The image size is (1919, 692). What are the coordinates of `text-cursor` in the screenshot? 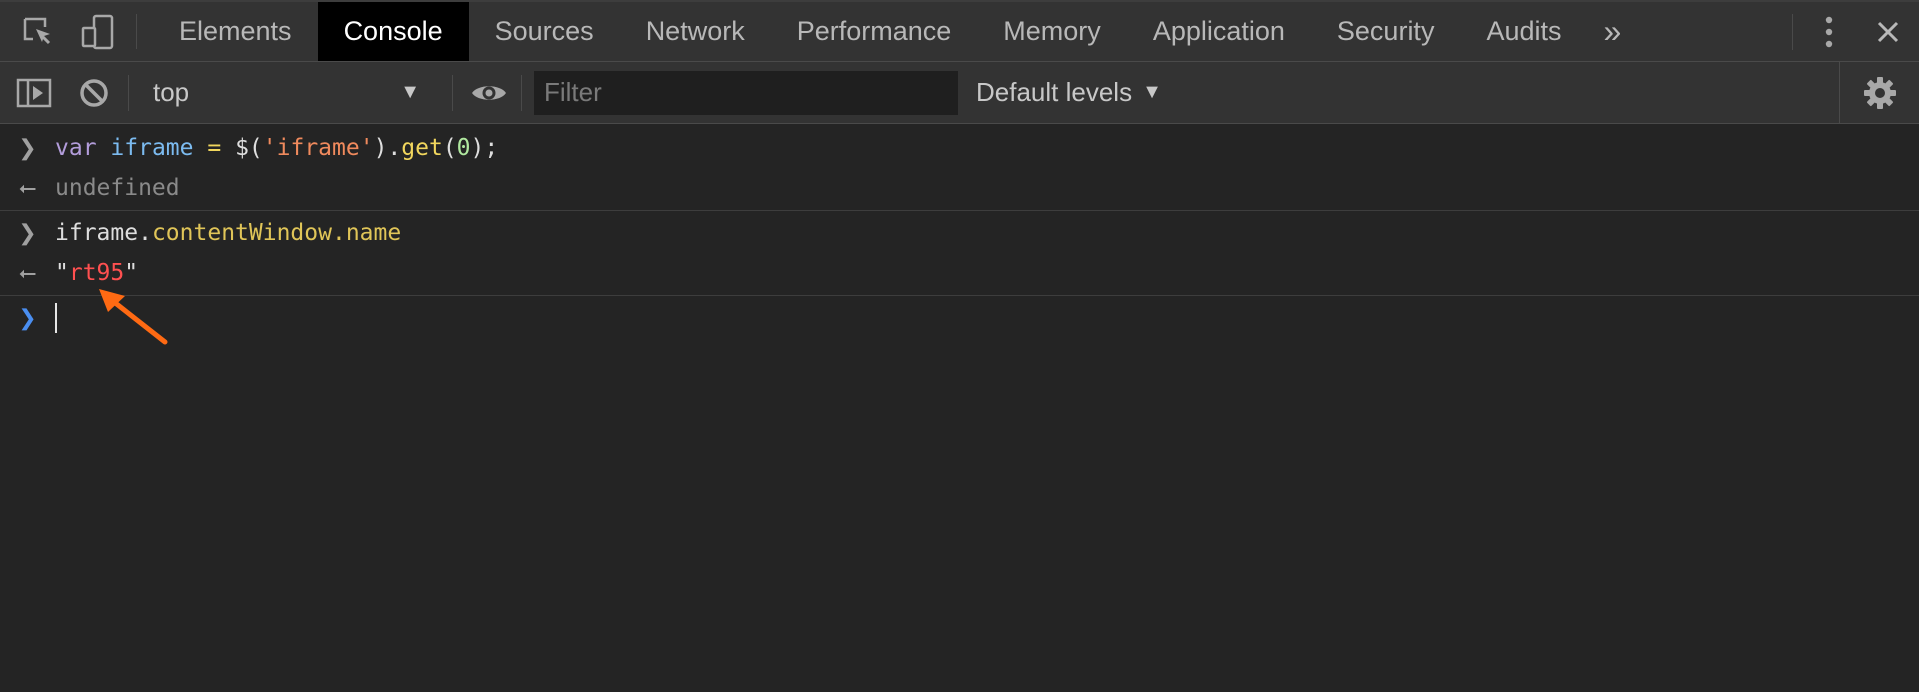 It's located at (56, 318).